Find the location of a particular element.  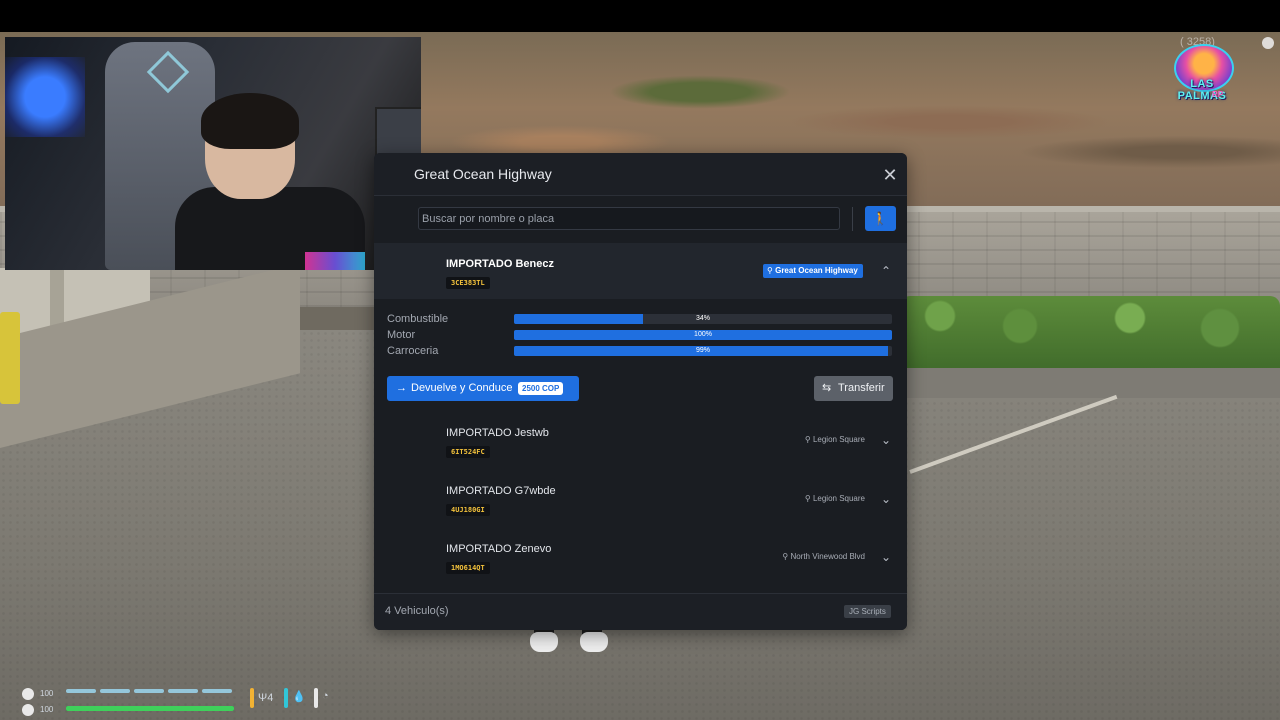

return-and-drive-button: → Devuelve y Conduce 2500 COP is located at coordinates (483, 388).